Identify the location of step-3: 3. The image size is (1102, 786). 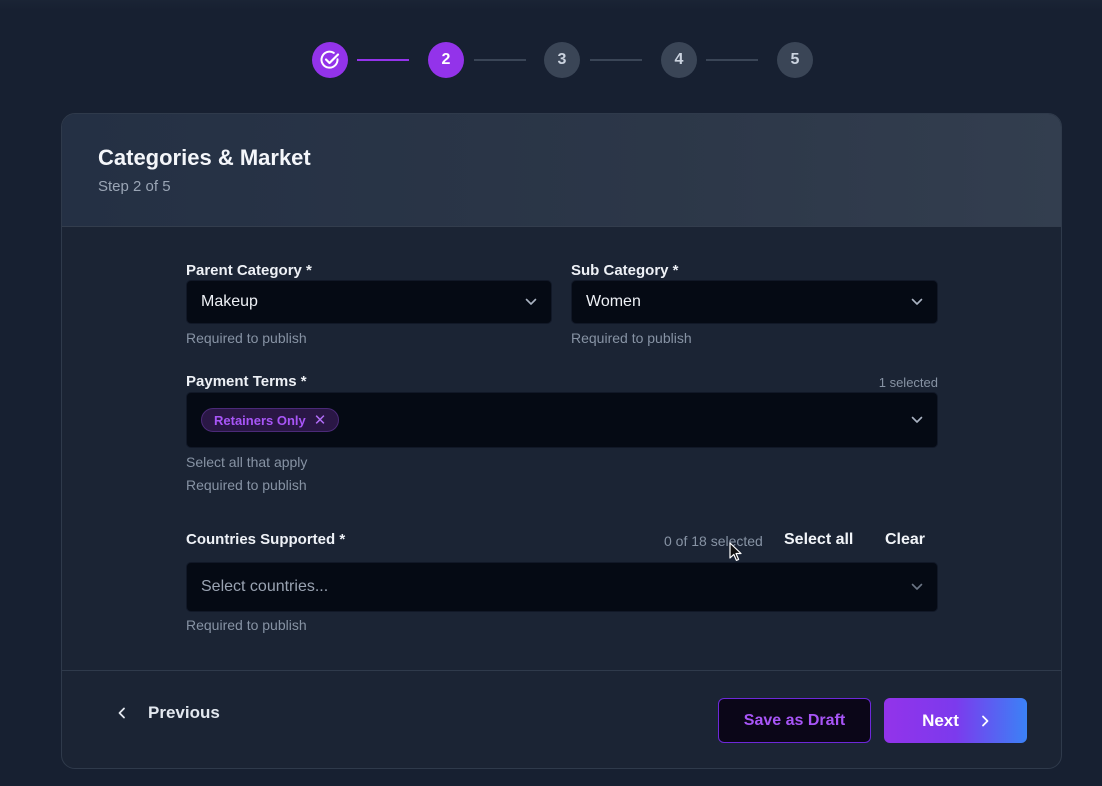
(562, 60).